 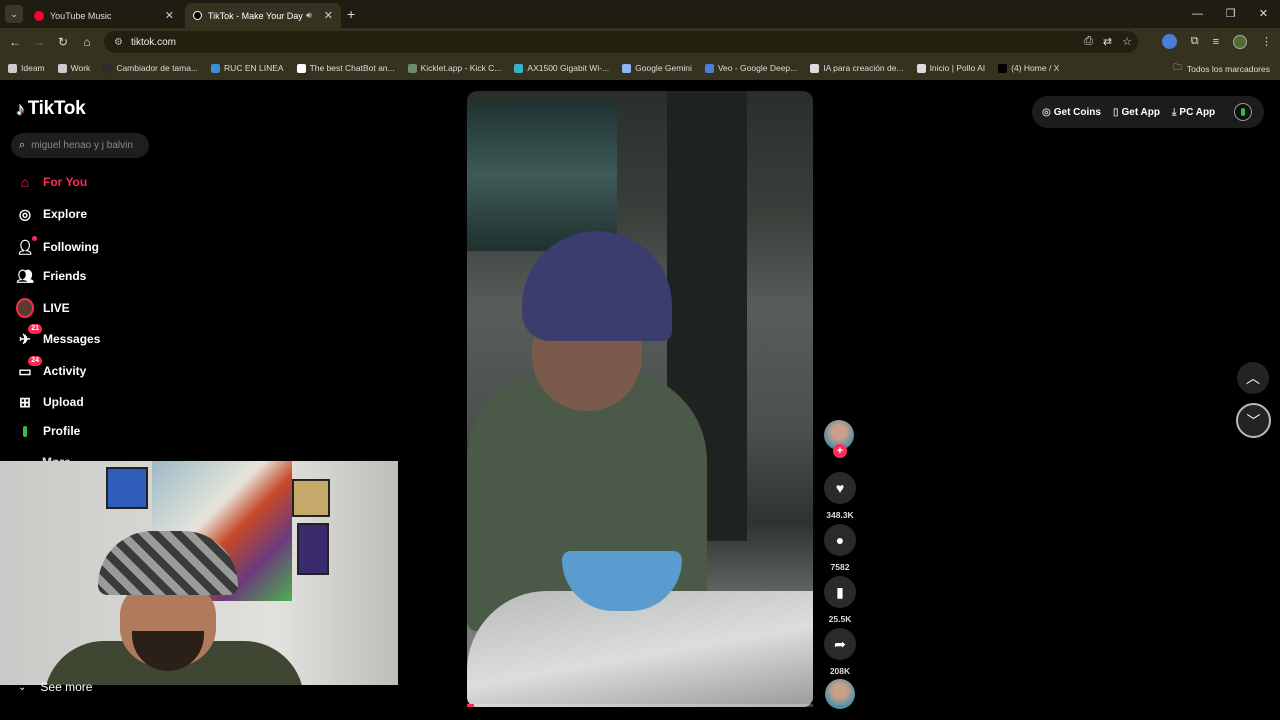 What do you see at coordinates (1263, 14) in the screenshot?
I see `close-window-icon: ✕` at bounding box center [1263, 14].